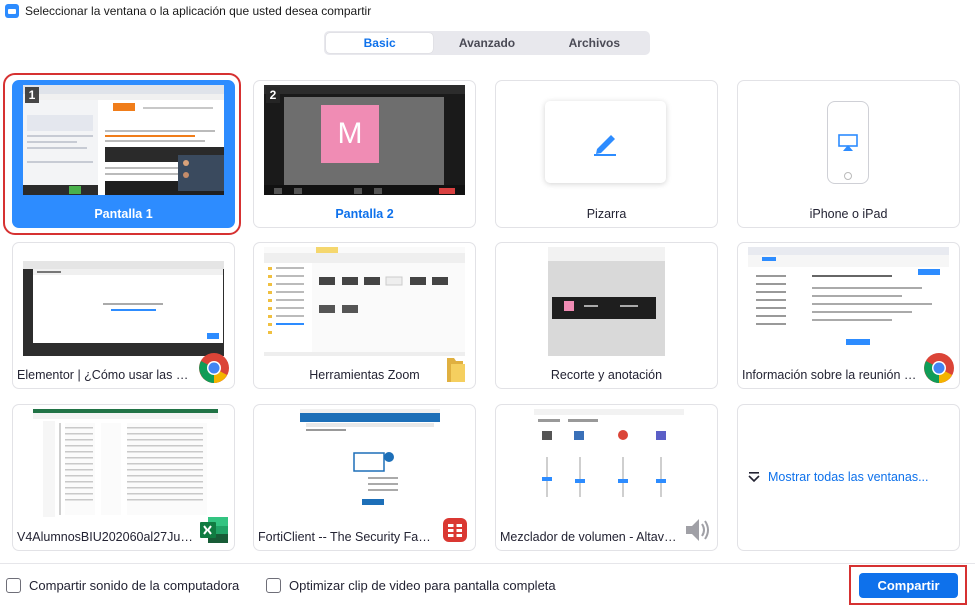 This screenshot has width=975, height=607. What do you see at coordinates (364, 214) in the screenshot?
I see `share-option-label: Pantalla 2` at bounding box center [364, 214].